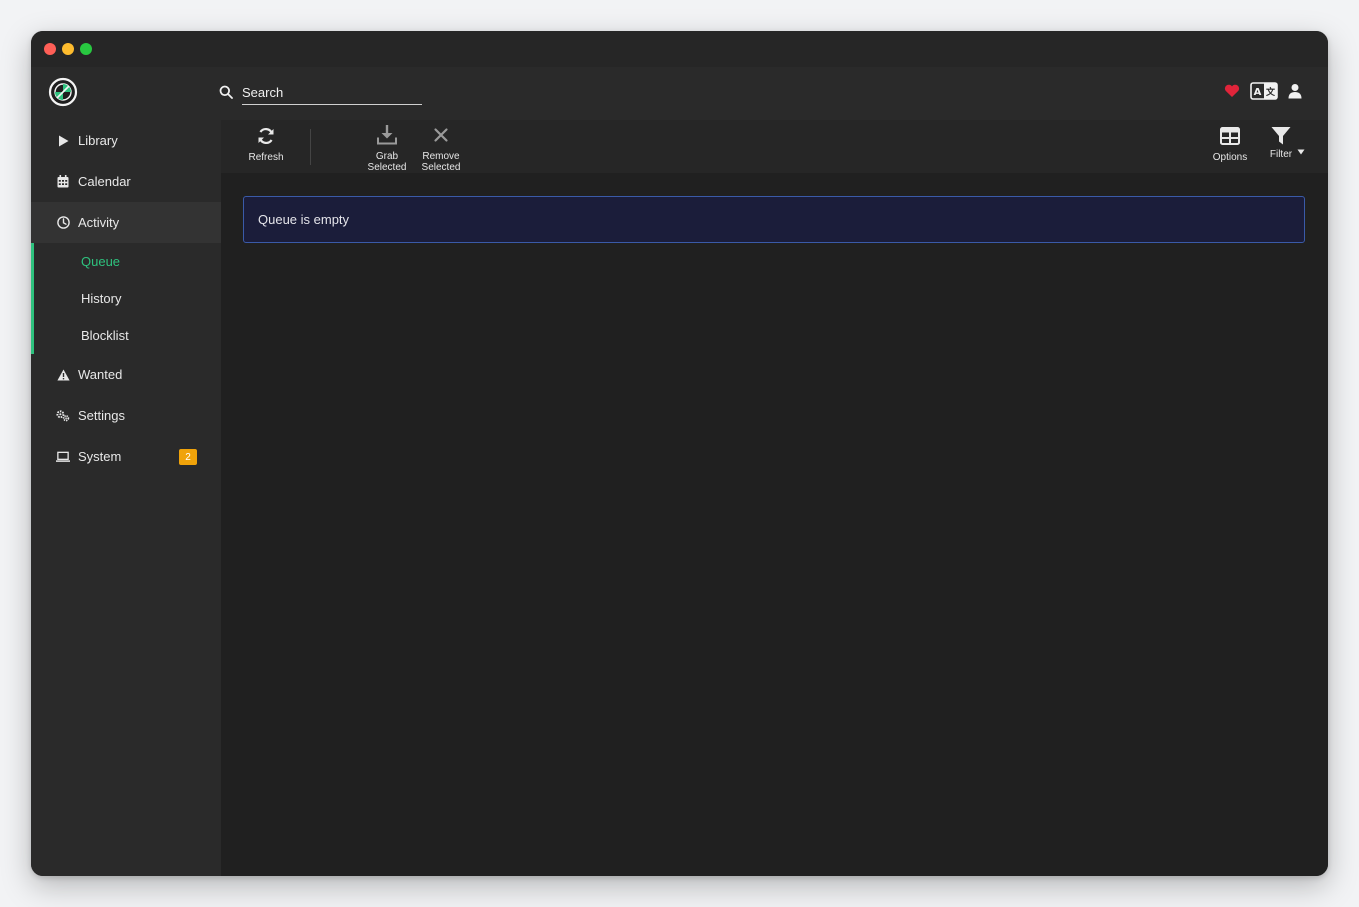 The image size is (1359, 907). What do you see at coordinates (126, 415) in the screenshot?
I see `sidebar-item-settings: Settings` at bounding box center [126, 415].